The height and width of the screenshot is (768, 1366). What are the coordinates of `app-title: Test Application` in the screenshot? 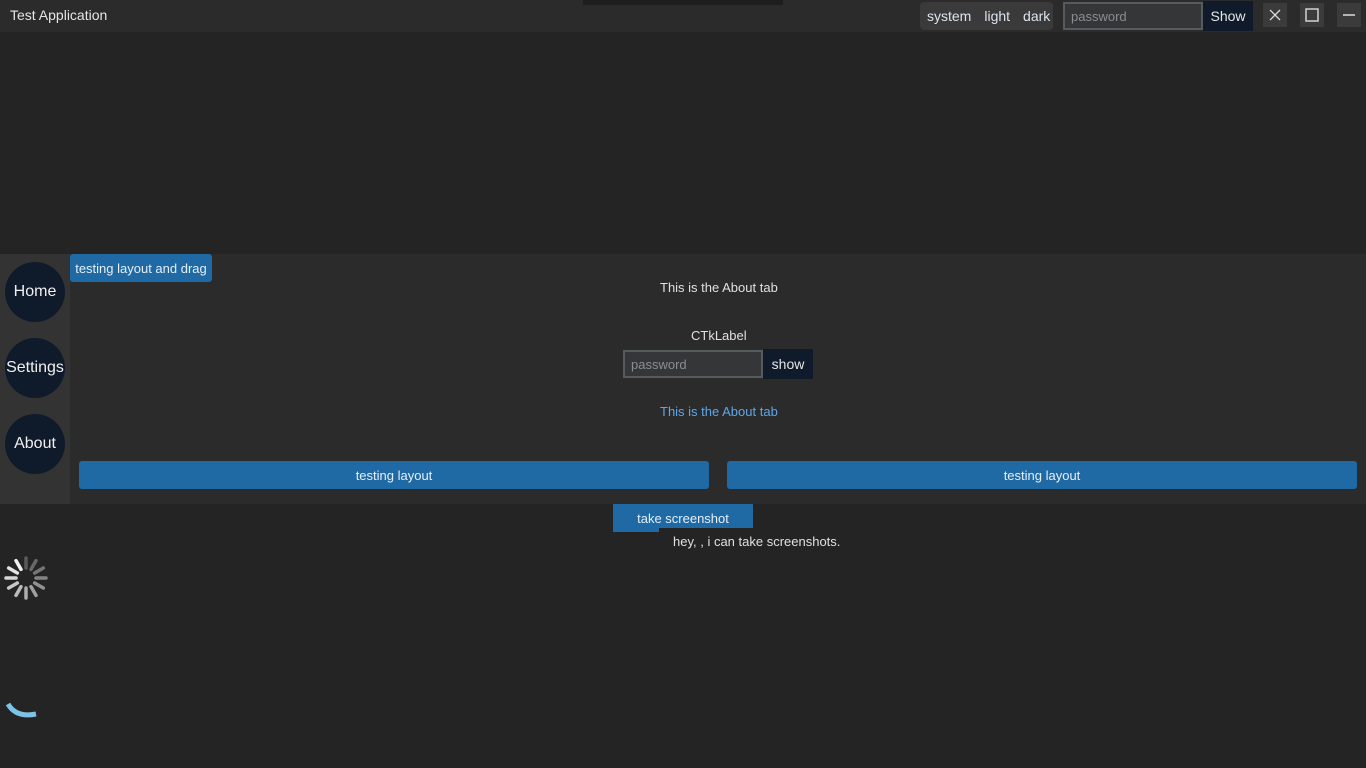 It's located at (59, 15).